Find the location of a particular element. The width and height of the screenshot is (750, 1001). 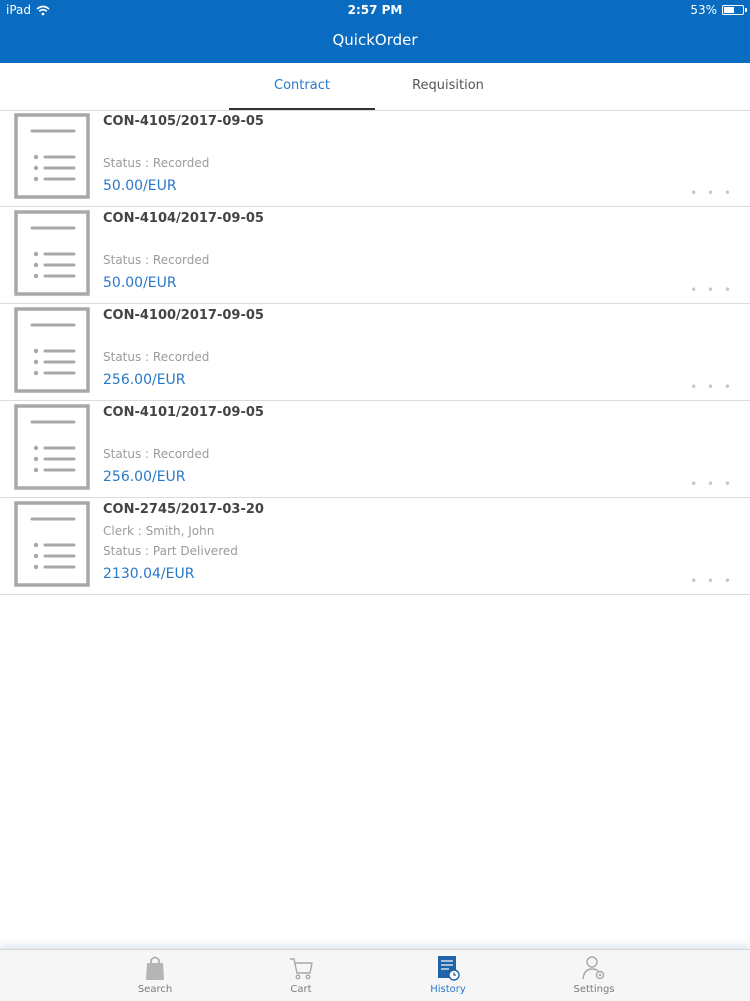

segment-tabs: Contract Requisition is located at coordinates (375, 87).